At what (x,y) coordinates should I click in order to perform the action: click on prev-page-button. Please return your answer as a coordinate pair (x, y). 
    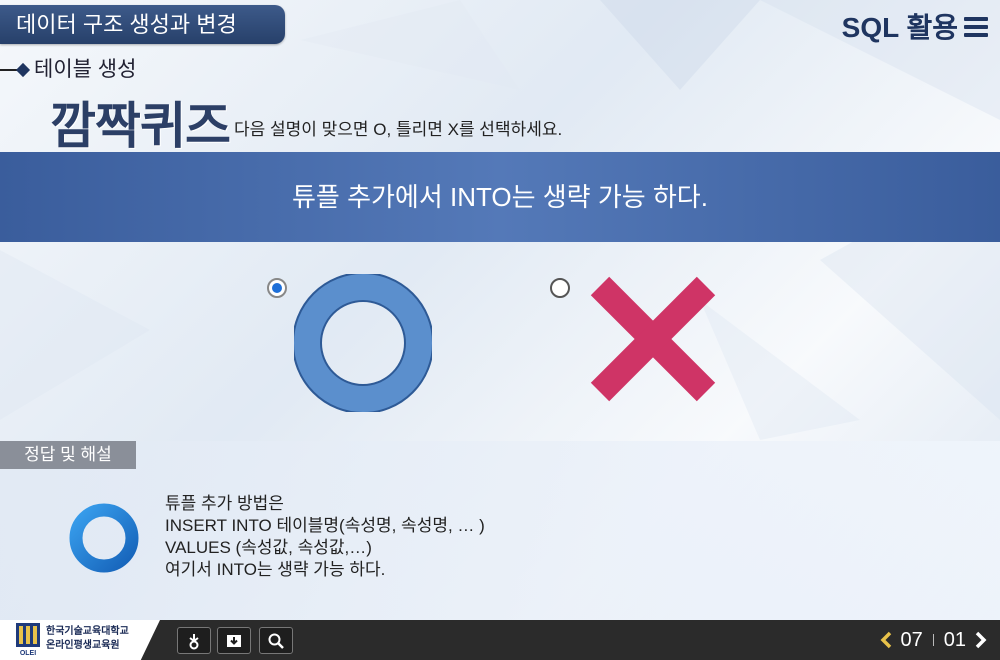
    Looking at the image, I should click on (886, 640).